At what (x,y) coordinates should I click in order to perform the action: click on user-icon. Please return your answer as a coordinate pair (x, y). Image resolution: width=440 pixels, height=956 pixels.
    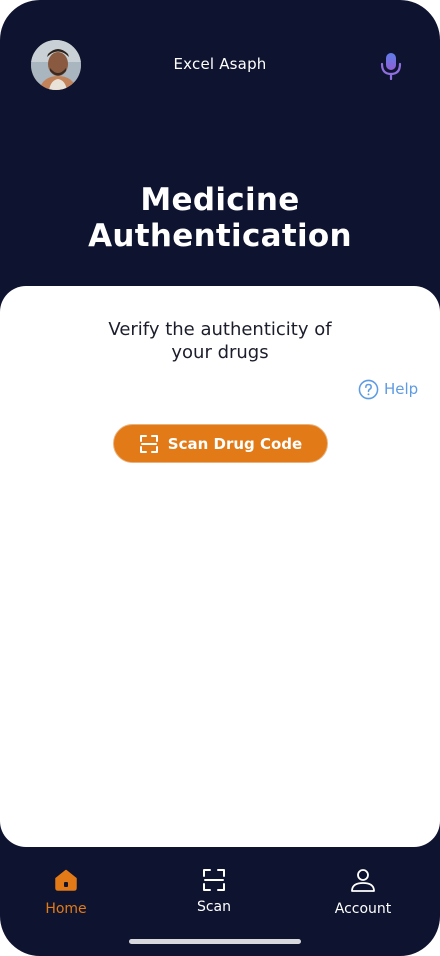
    Looking at the image, I should click on (363, 880).